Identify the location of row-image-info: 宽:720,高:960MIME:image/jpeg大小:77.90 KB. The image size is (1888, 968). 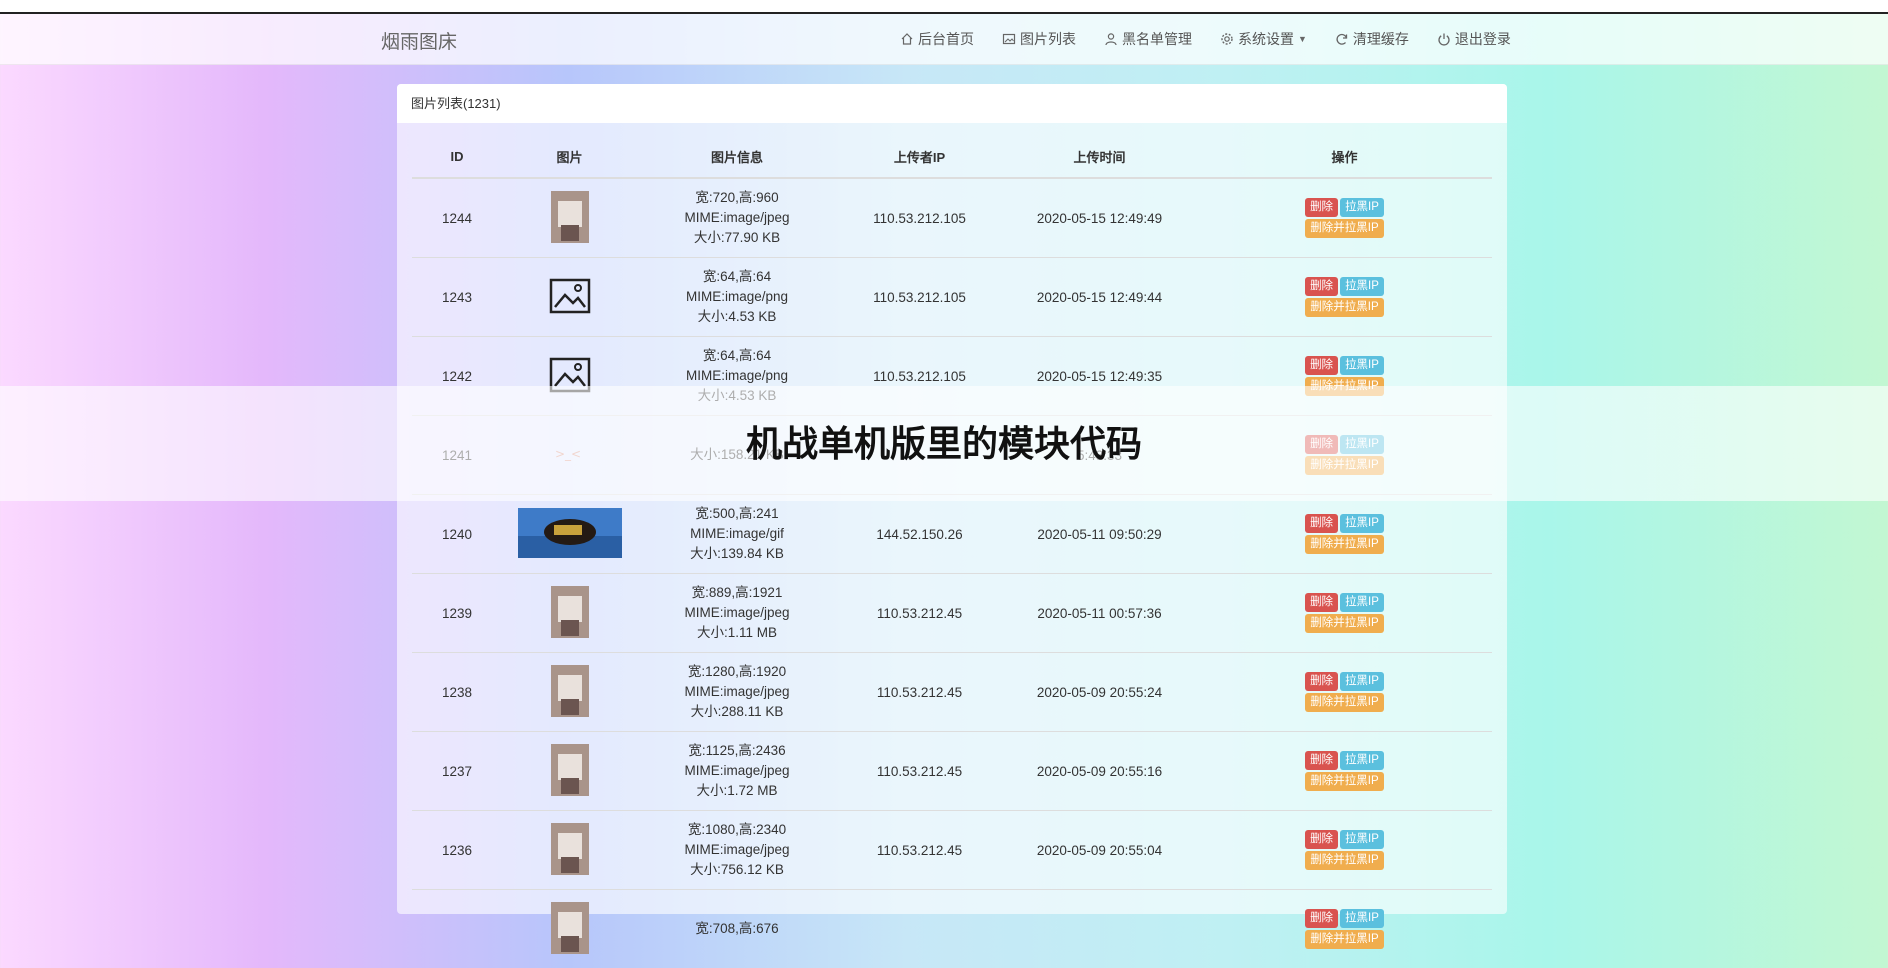
(737, 218).